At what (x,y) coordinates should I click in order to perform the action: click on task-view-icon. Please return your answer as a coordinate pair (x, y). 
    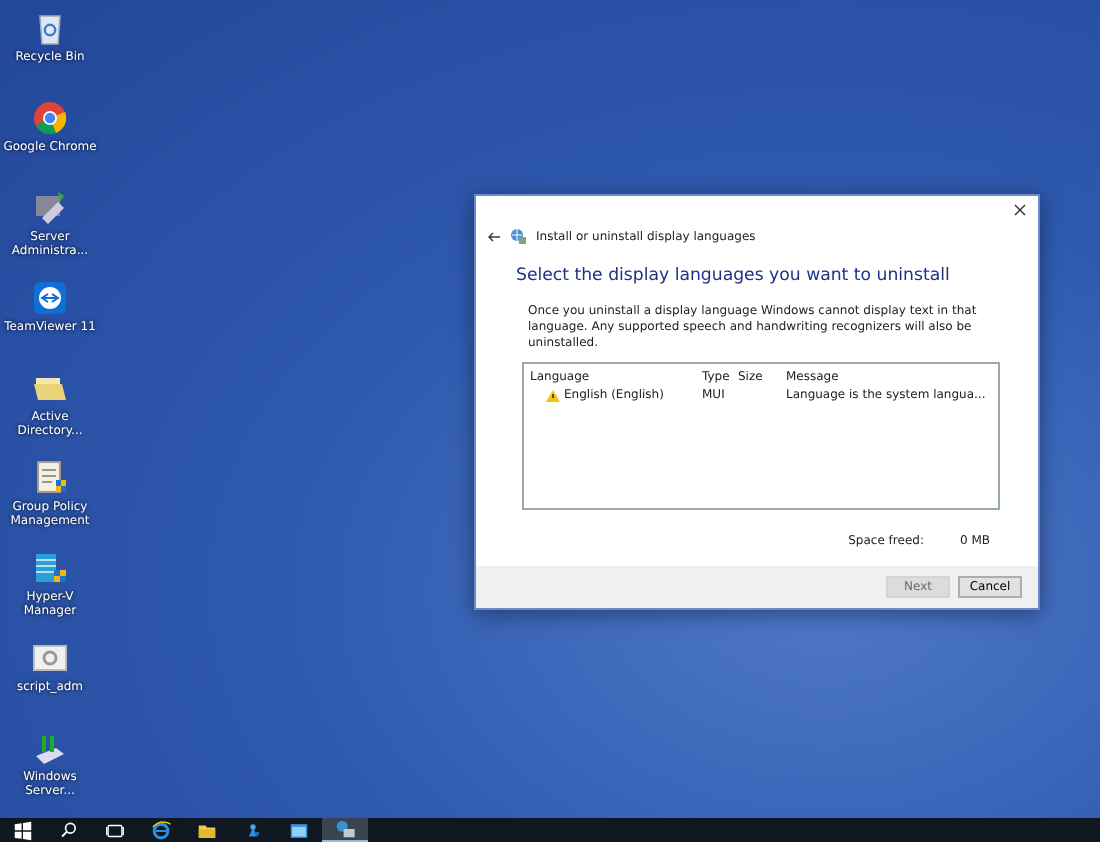
    Looking at the image, I should click on (115, 830).